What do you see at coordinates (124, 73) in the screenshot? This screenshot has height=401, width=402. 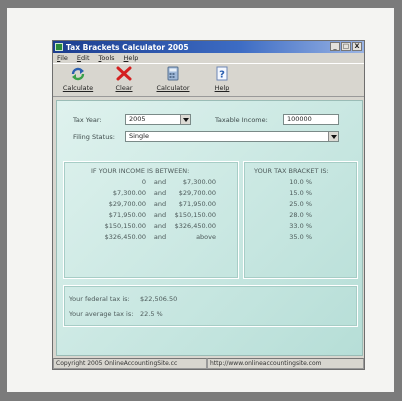 I see `x-icon` at bounding box center [124, 73].